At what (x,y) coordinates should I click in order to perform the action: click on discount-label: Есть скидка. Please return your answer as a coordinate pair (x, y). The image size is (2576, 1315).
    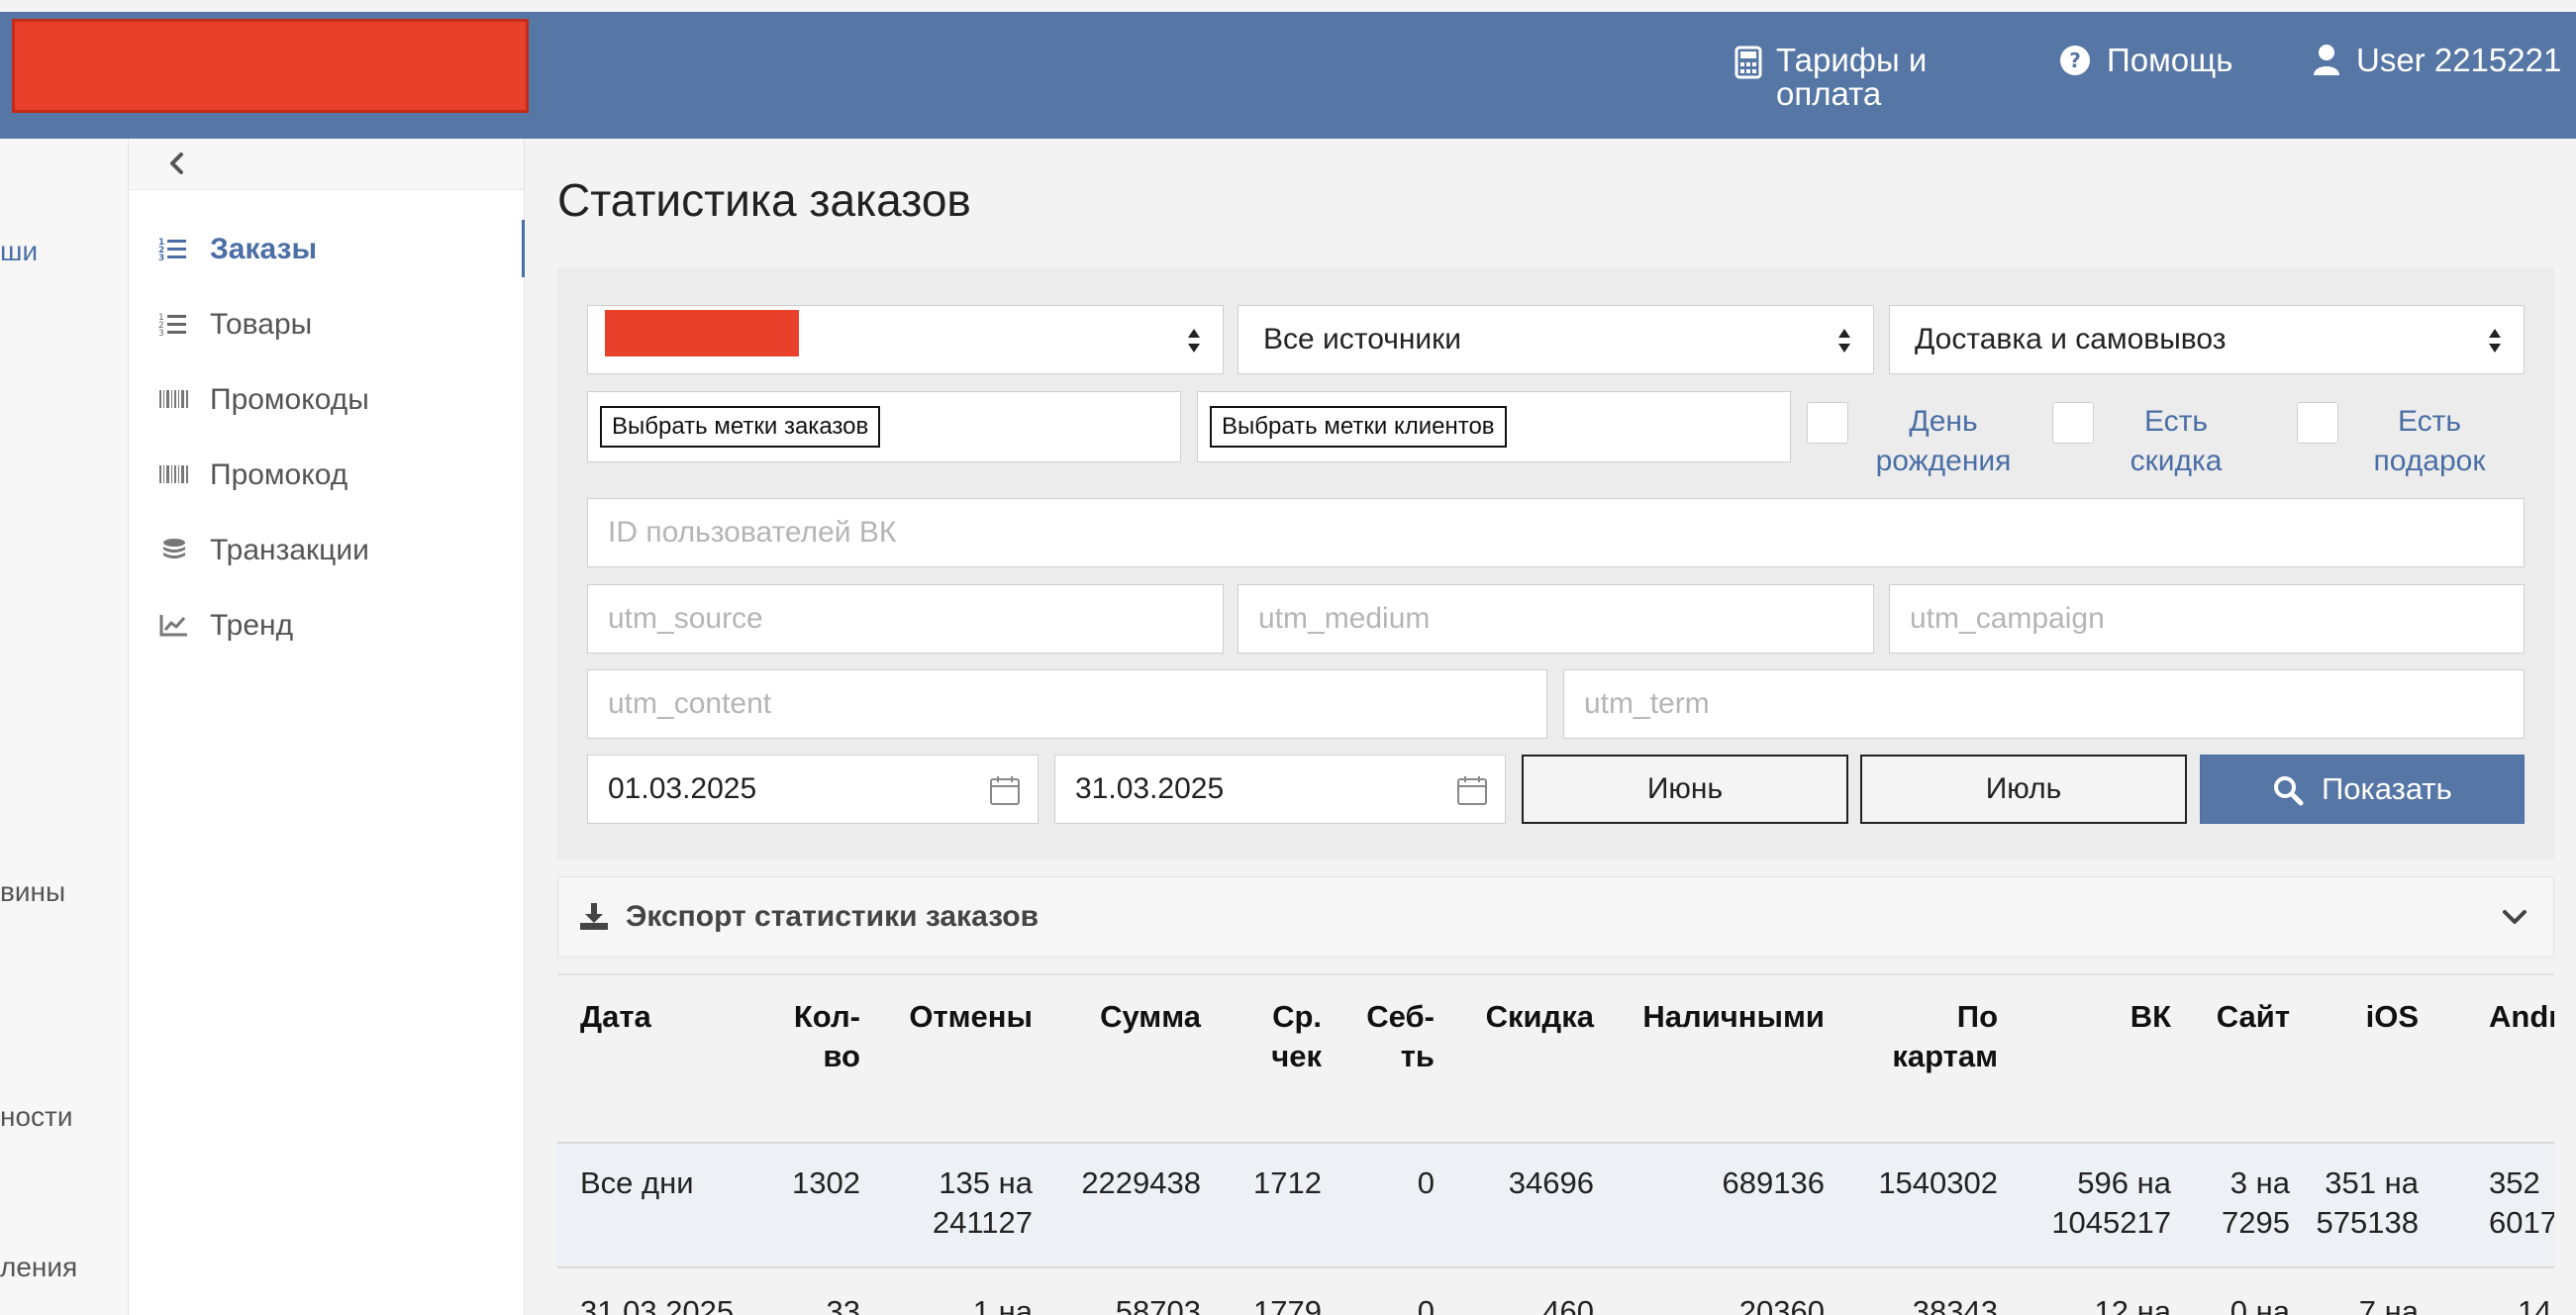
    Looking at the image, I should click on (2176, 441).